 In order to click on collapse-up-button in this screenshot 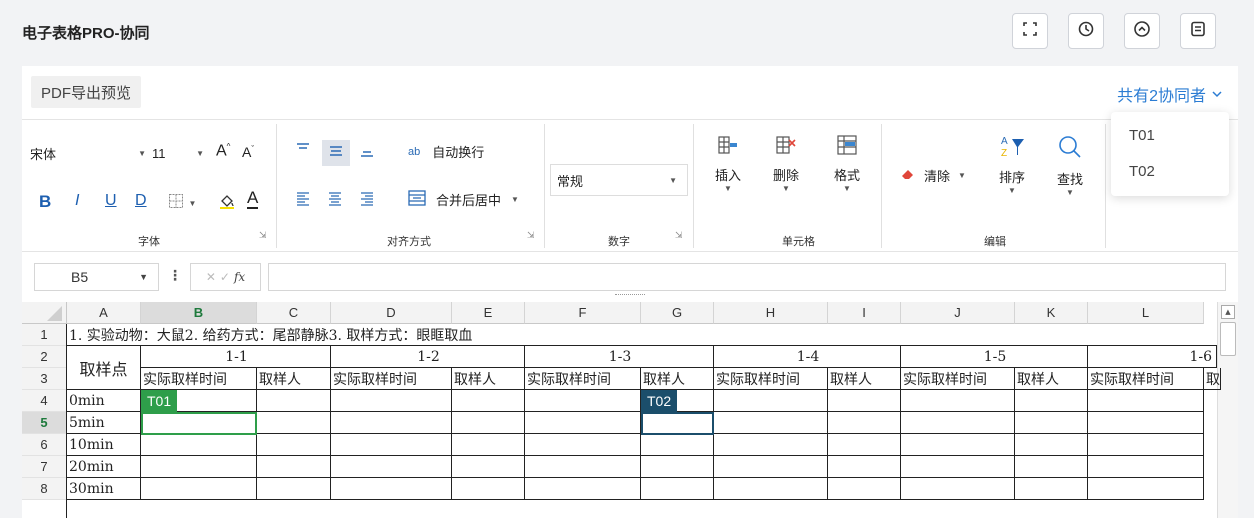, I will do `click(1142, 31)`.